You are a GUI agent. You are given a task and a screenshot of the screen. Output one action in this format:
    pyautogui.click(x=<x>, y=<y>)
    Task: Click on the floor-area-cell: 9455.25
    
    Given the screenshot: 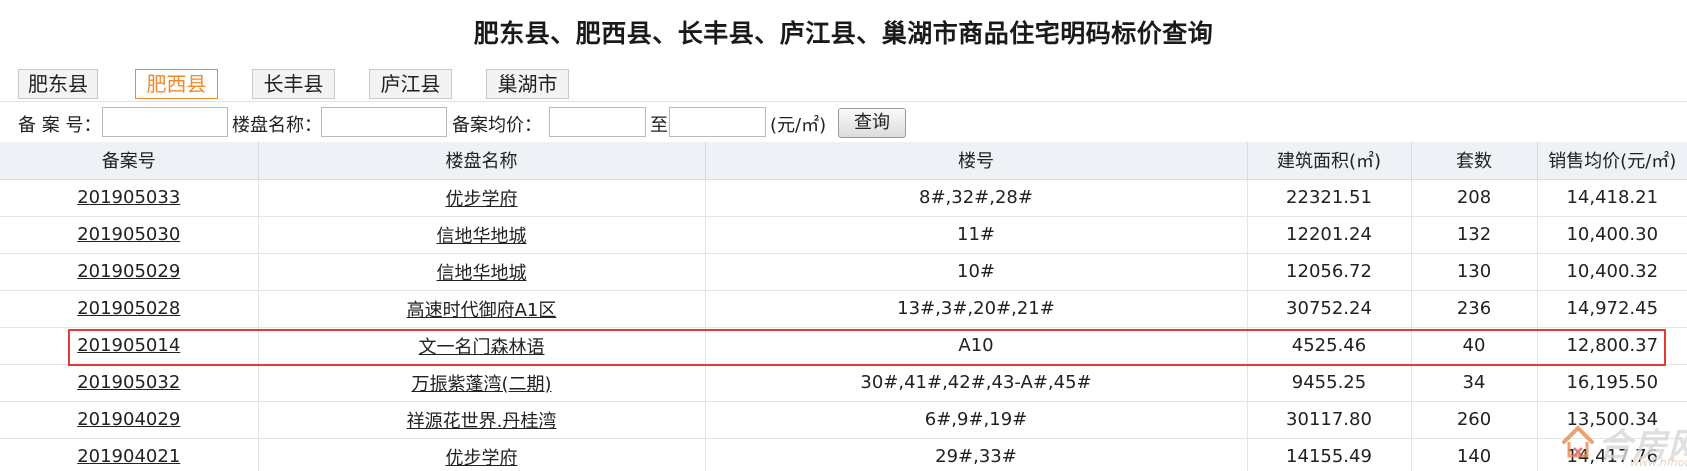 What is the action you would take?
    pyautogui.click(x=1329, y=383)
    